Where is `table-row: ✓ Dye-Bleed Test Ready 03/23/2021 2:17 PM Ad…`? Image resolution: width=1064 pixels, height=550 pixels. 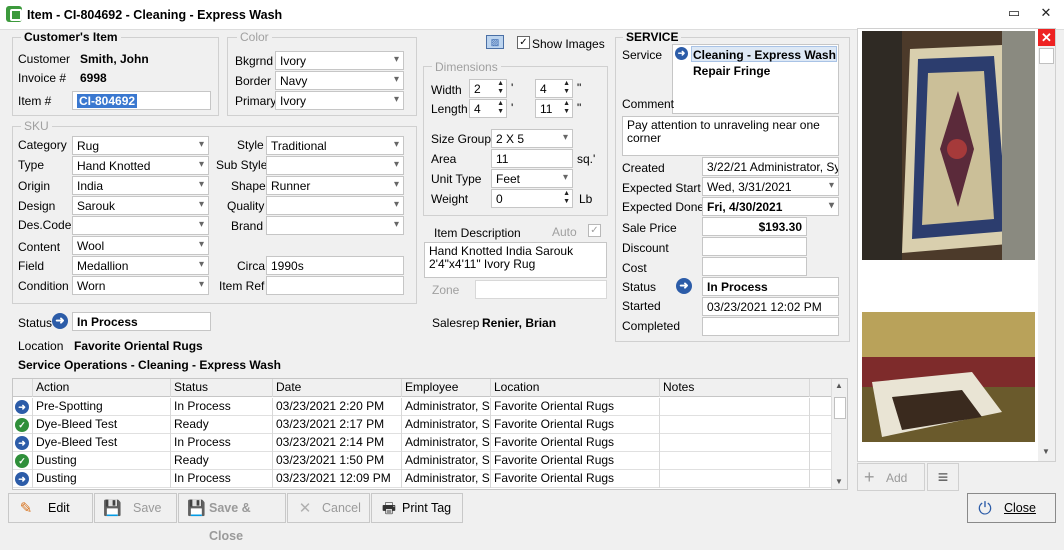 table-row: ✓ Dye-Bleed Test Ready 03/23/2021 2:17 PM Ad… is located at coordinates (423, 425).